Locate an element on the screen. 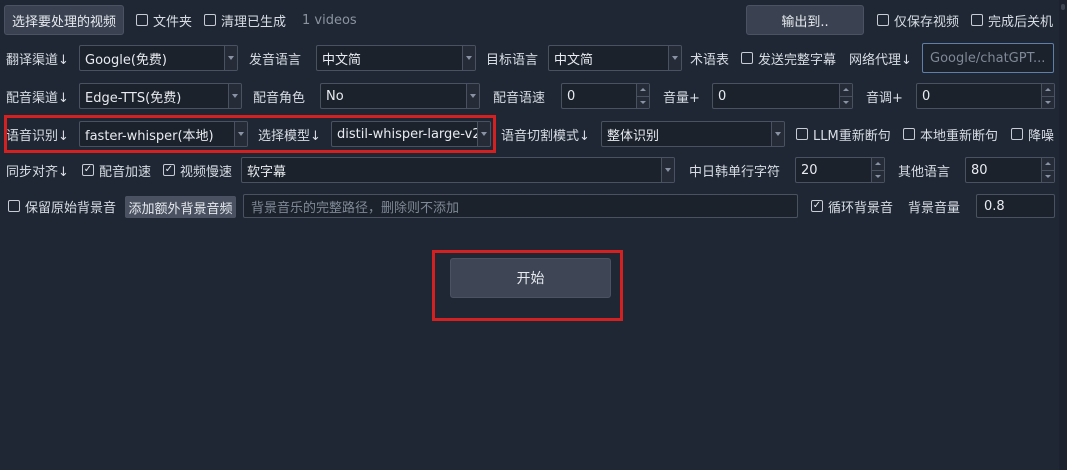  target-lang-select: 中文简 is located at coordinates (615, 58).